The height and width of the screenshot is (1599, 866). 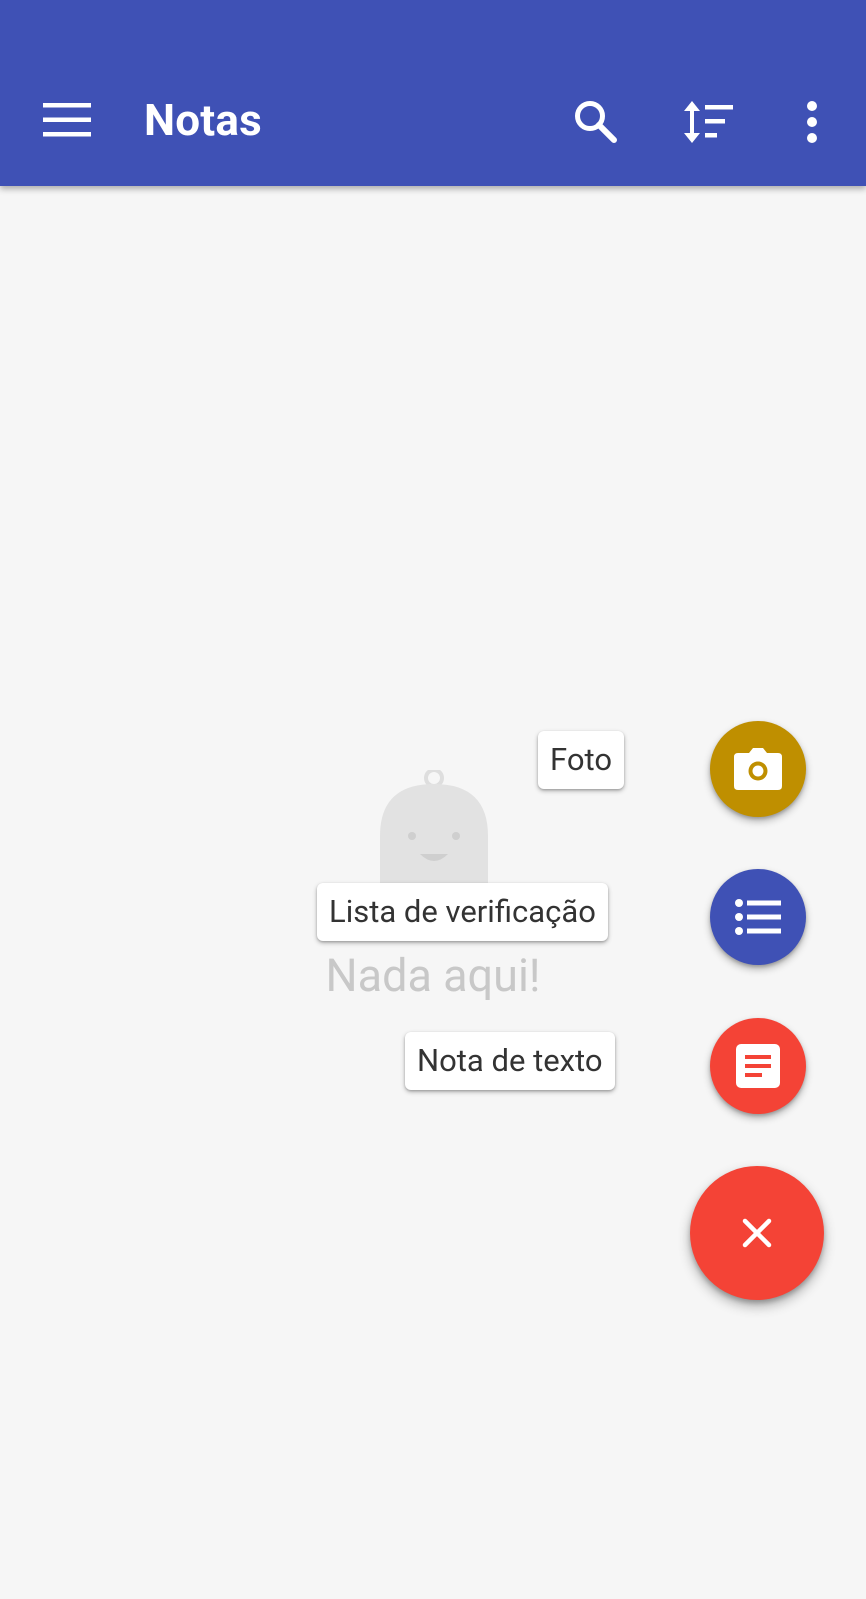 I want to click on fab-label-foto: Foto, so click(x=581, y=760).